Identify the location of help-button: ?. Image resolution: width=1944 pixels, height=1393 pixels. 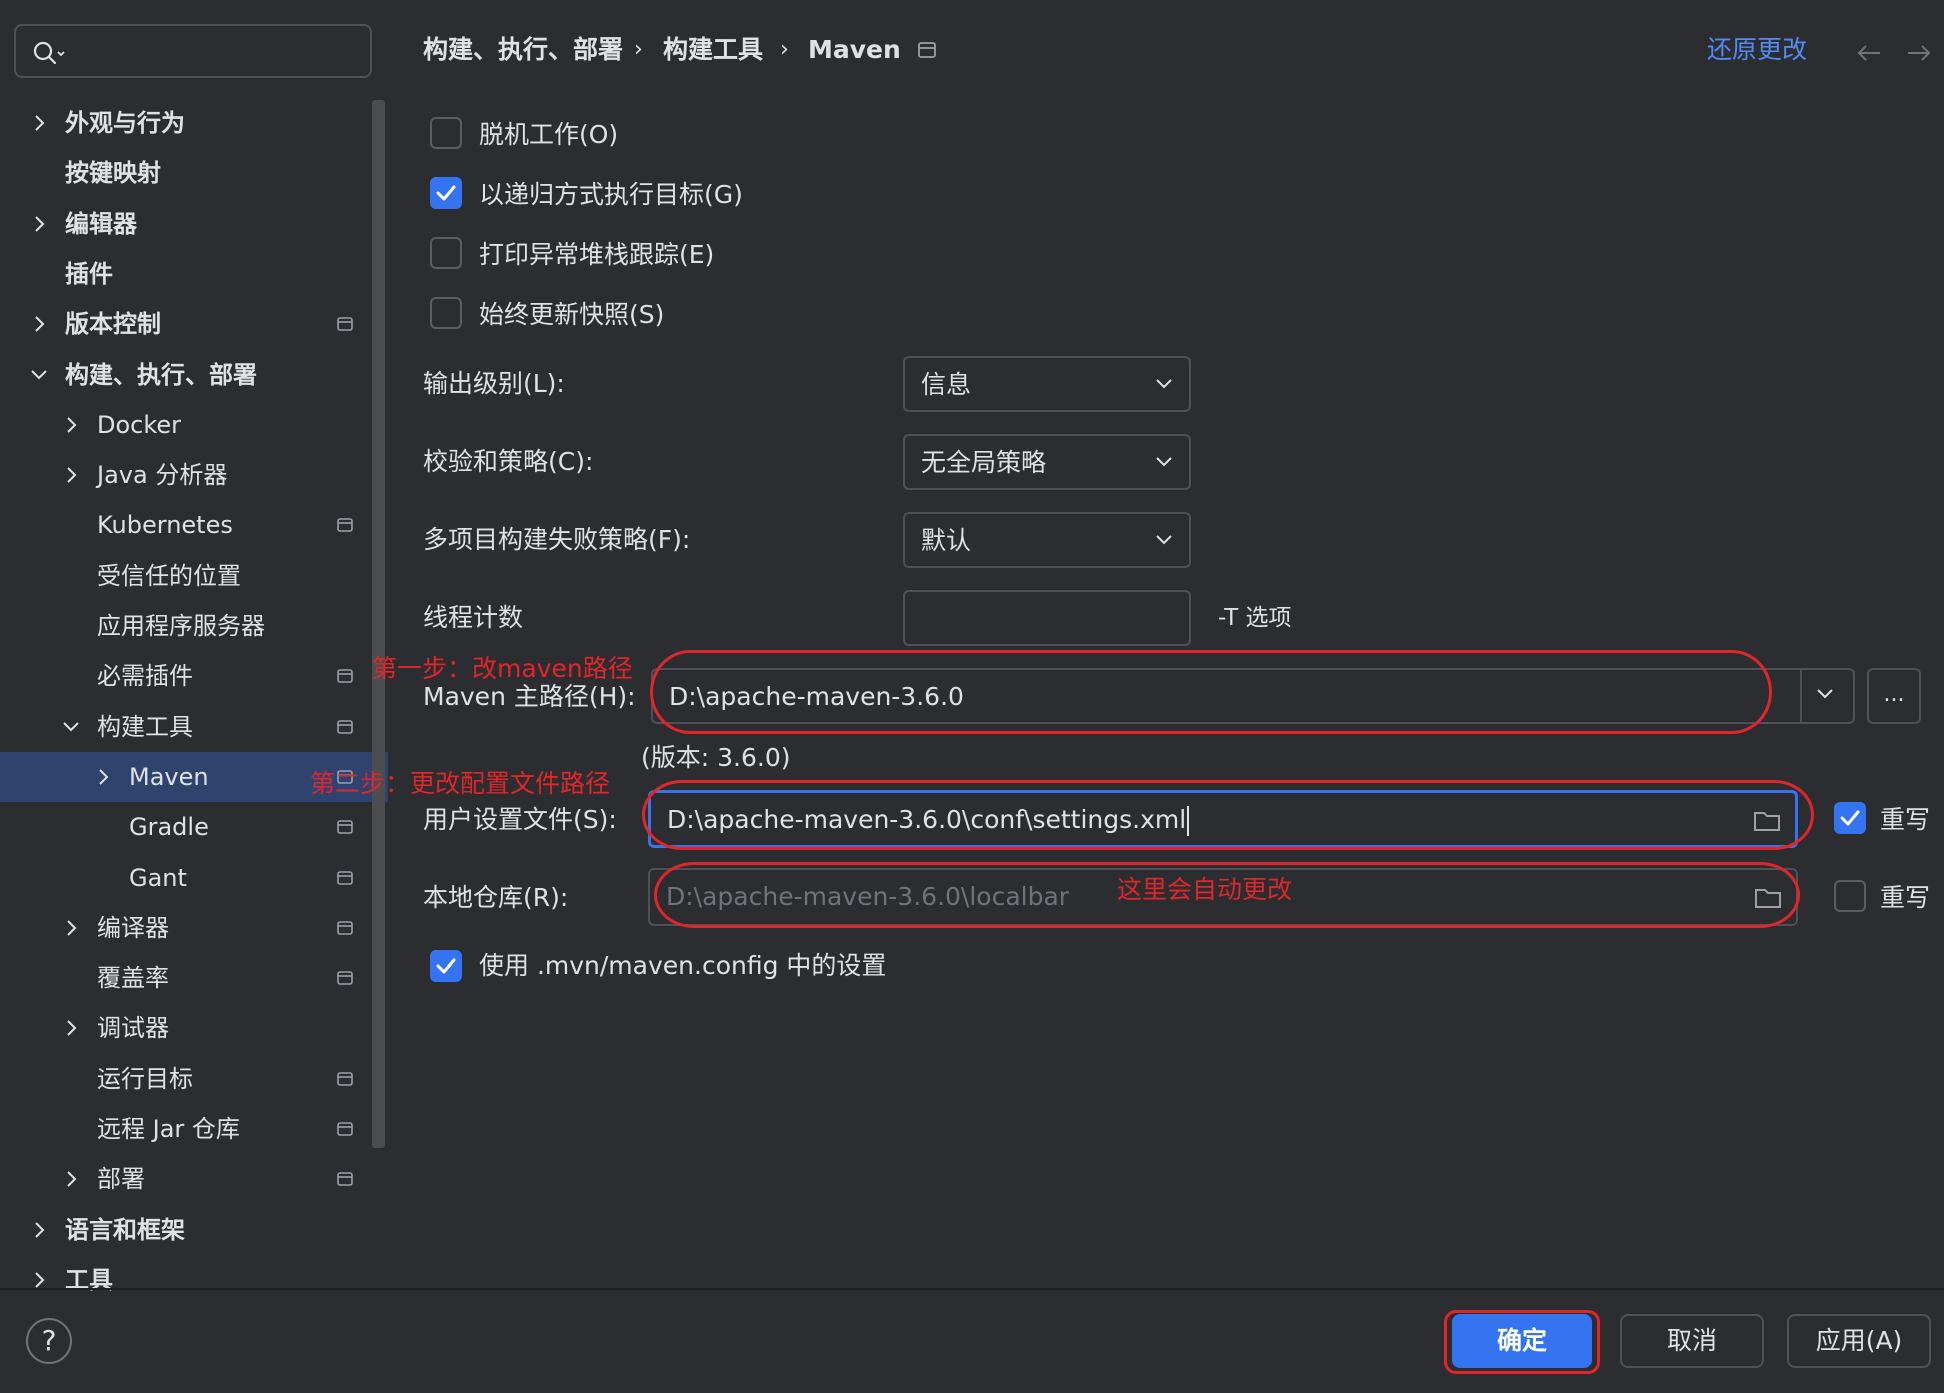
(49, 1341).